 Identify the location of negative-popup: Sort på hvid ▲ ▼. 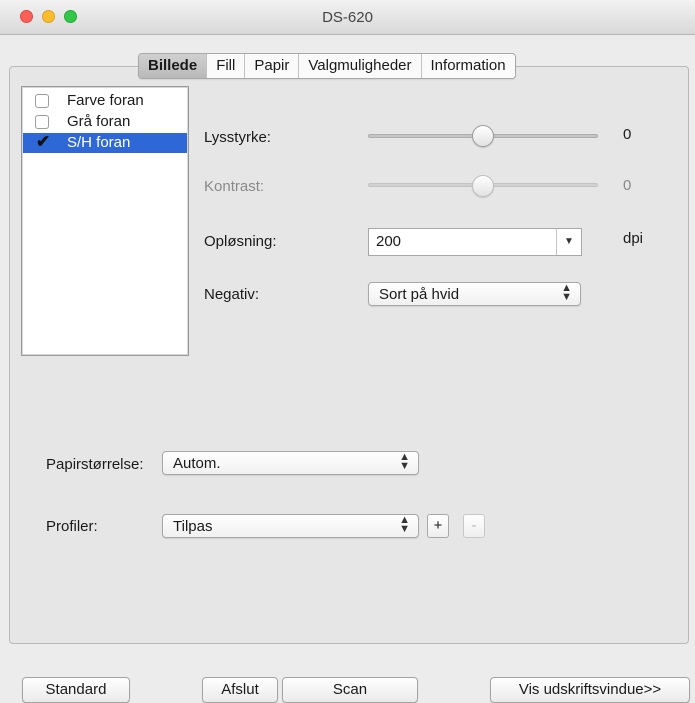
(474, 294).